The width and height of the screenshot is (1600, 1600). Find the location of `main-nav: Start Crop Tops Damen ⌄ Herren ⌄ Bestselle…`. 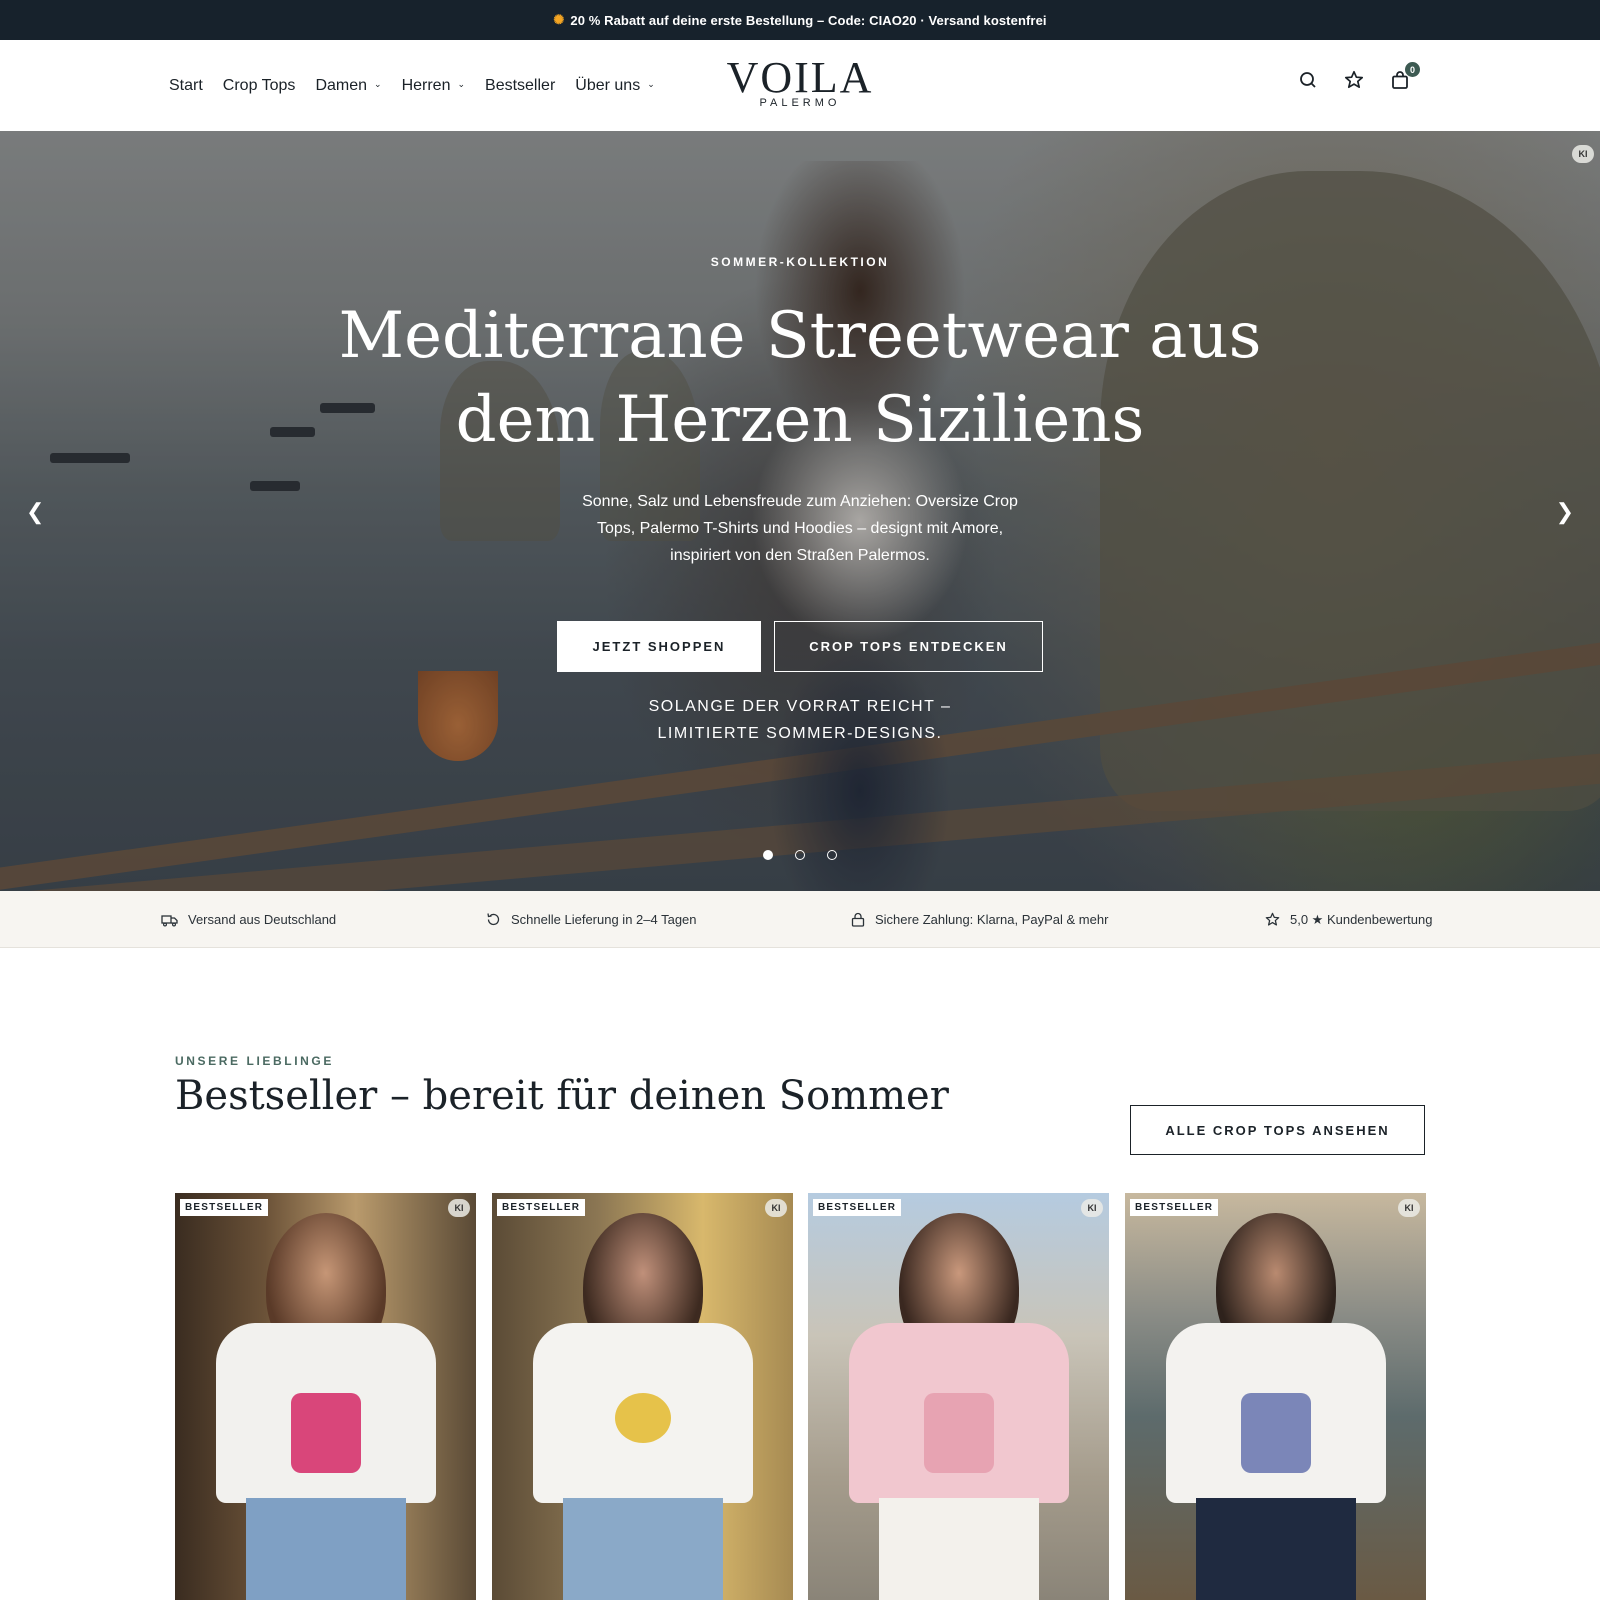

main-nav: Start Crop Tops Damen ⌄ Herren ⌄ Bestselle… is located at coordinates (422, 85).